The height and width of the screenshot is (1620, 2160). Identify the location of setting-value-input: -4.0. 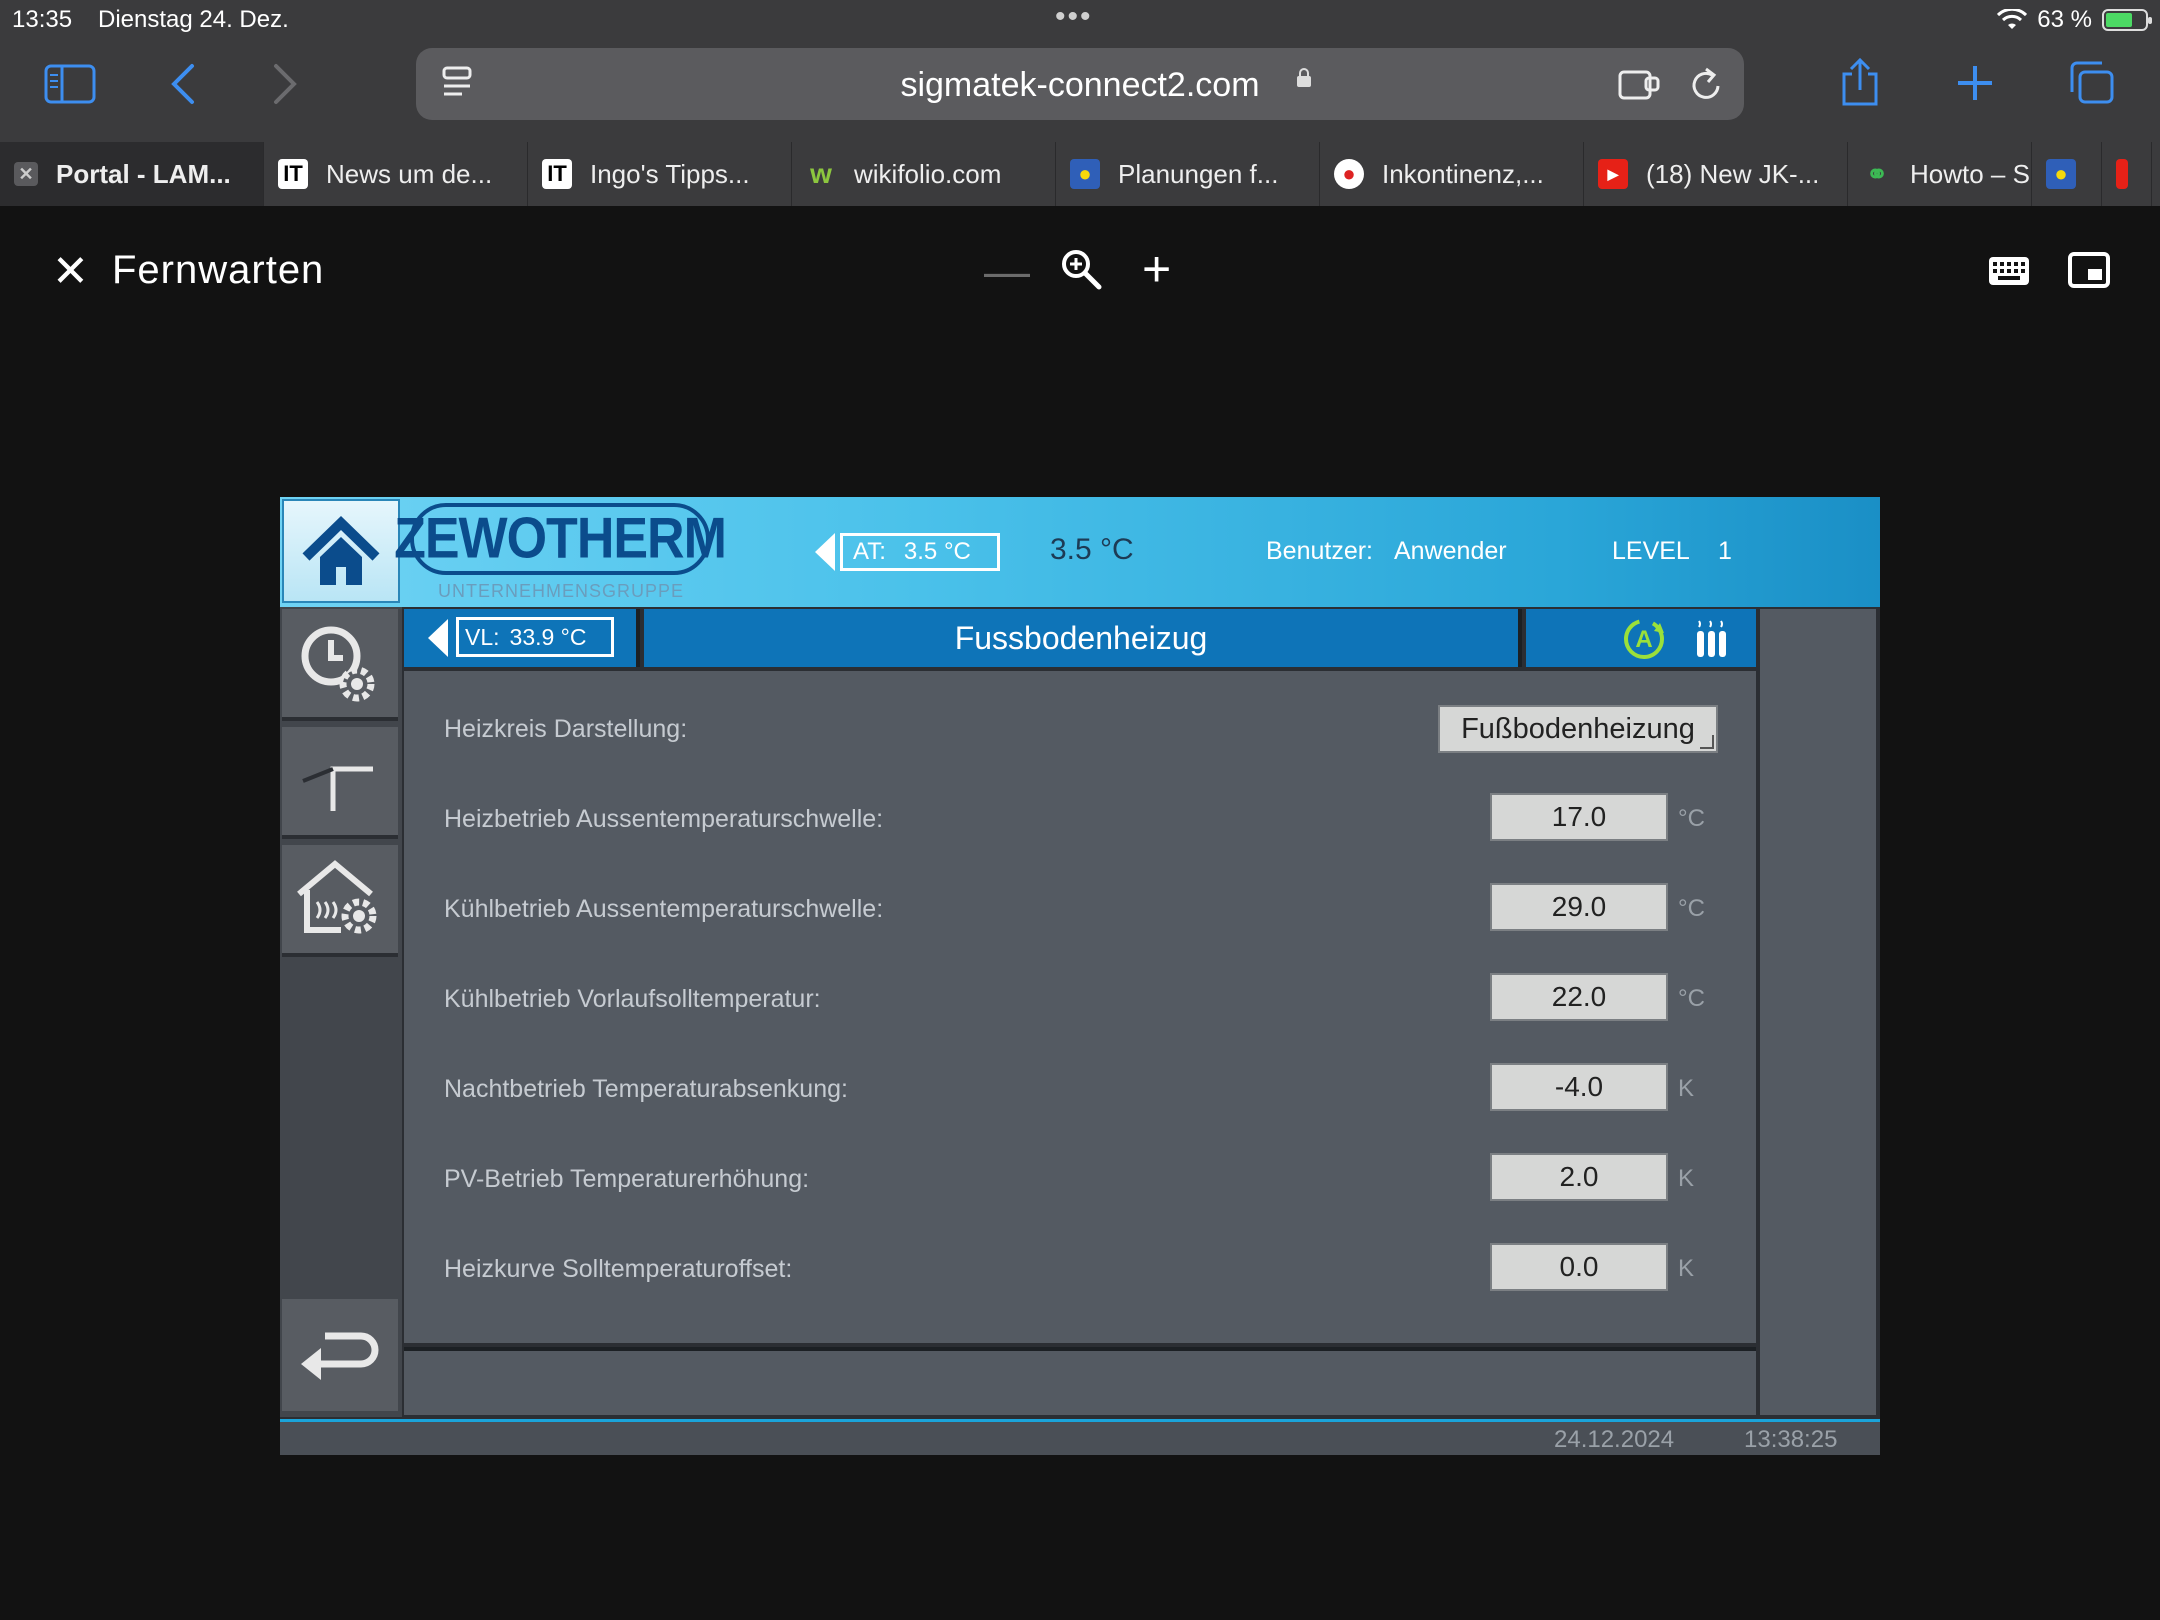
(1579, 1087).